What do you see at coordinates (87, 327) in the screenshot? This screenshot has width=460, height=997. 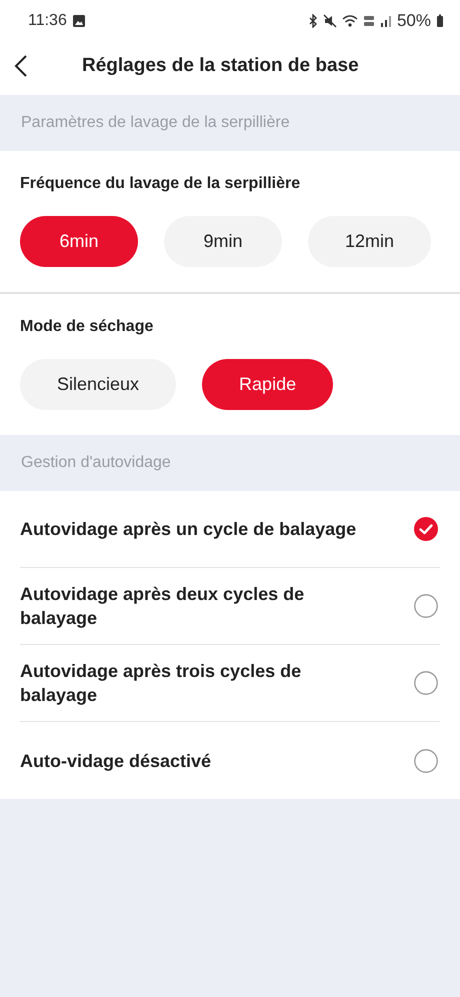 I see `setting-label: Mode de séchage` at bounding box center [87, 327].